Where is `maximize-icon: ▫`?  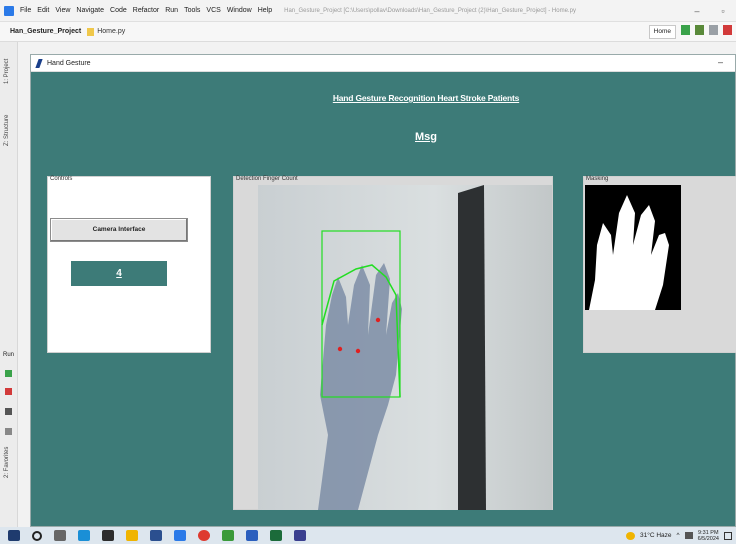 maximize-icon: ▫ is located at coordinates (723, 11).